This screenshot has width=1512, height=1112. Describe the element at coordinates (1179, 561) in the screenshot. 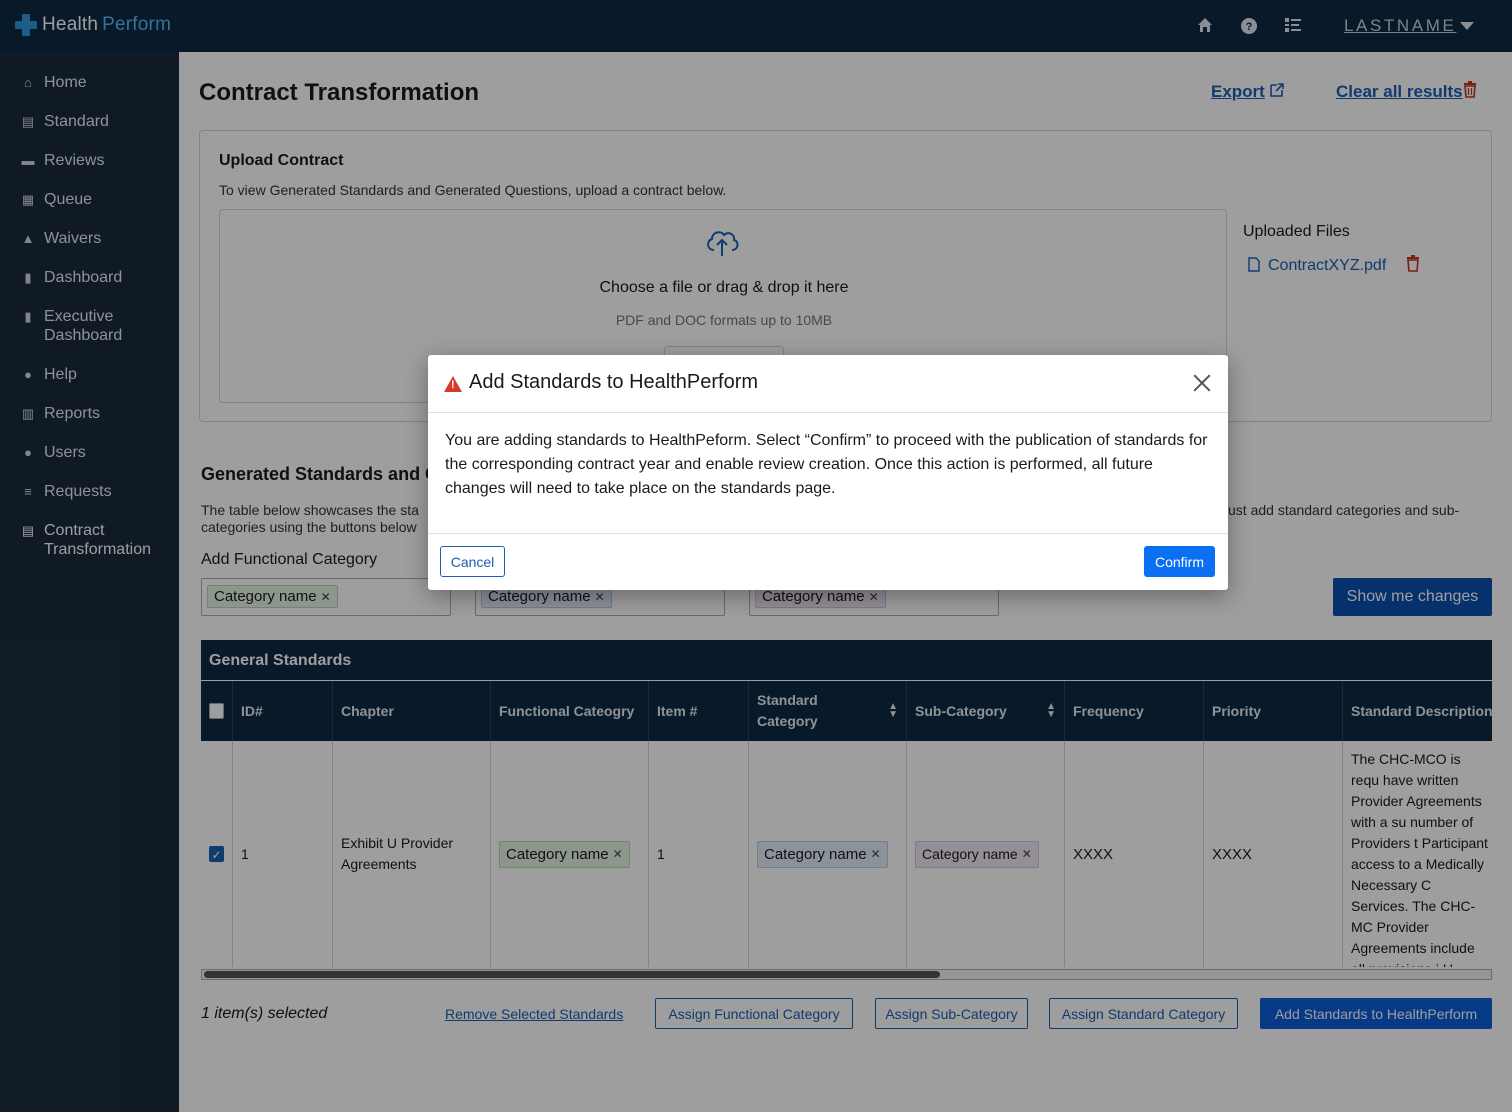

I see `confirm-button: Confirm` at that location.